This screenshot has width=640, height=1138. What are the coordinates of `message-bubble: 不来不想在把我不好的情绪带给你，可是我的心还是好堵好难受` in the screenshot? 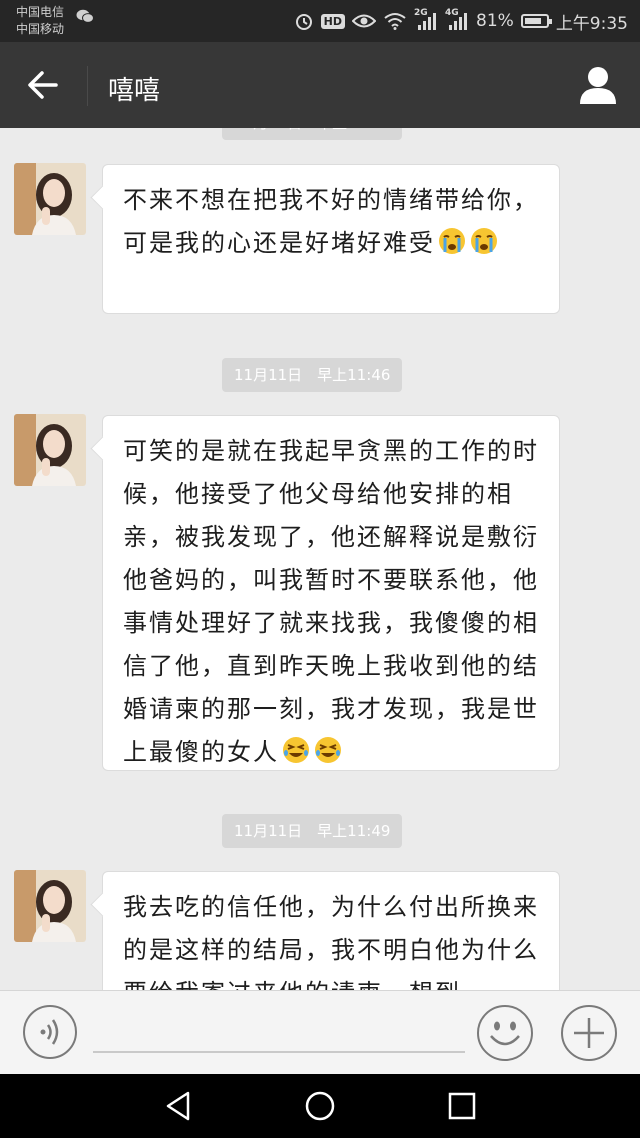 It's located at (331, 239).